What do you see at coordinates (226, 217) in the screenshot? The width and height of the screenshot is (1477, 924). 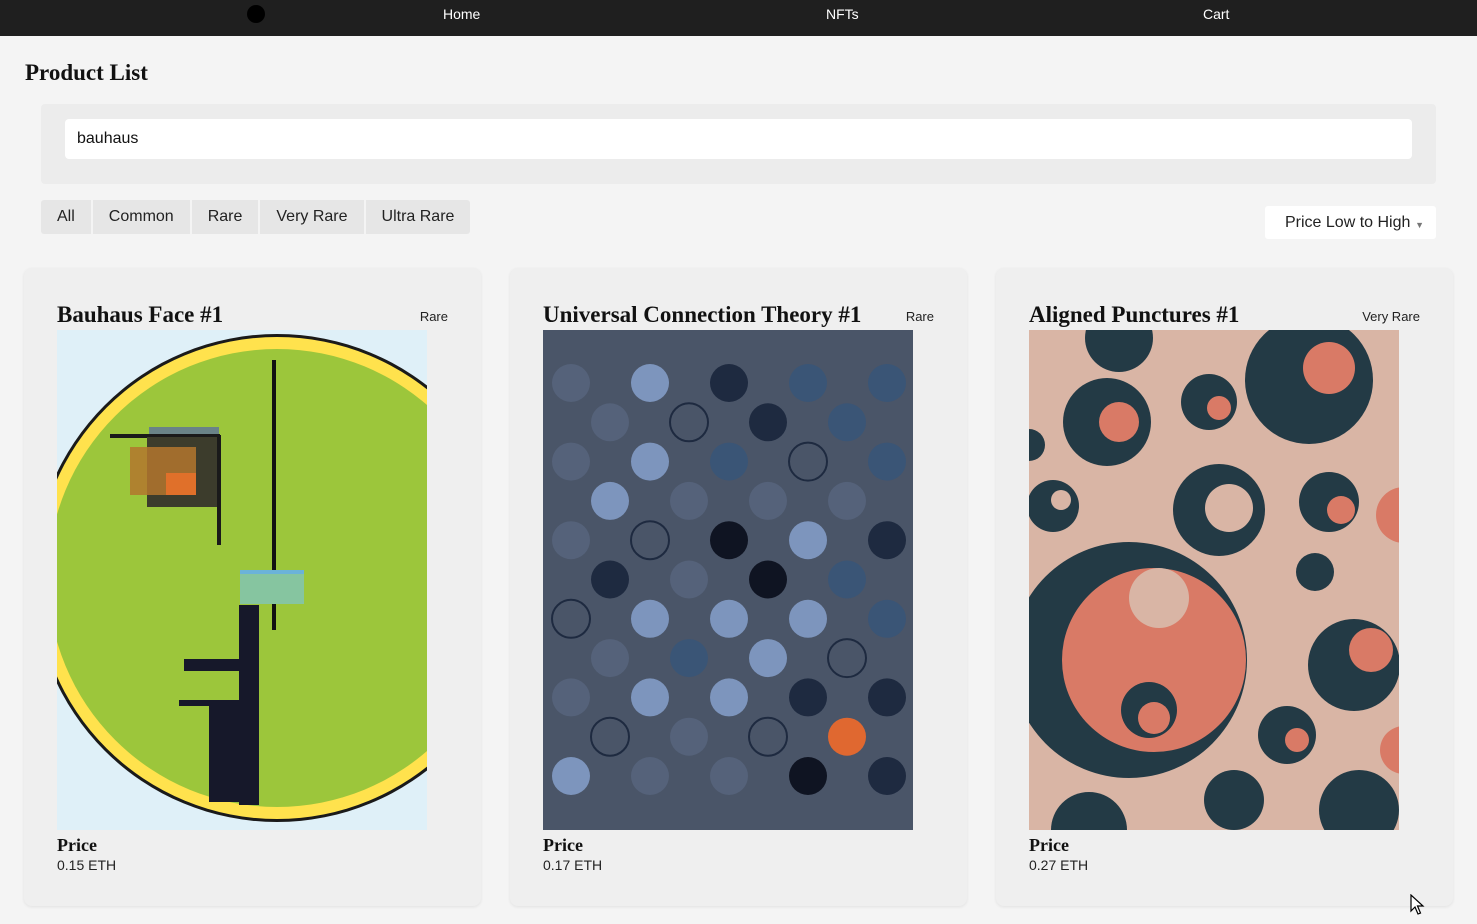 I see `filter-rare-button: Rare` at bounding box center [226, 217].